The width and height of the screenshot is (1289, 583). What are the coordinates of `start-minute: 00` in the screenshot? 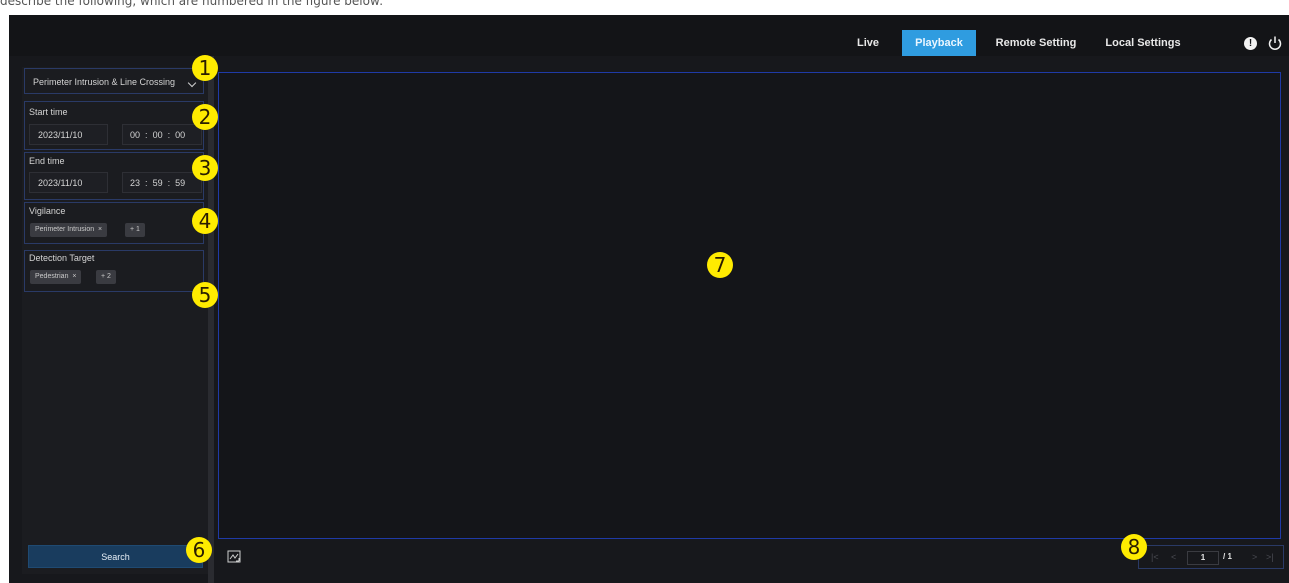 It's located at (158, 135).